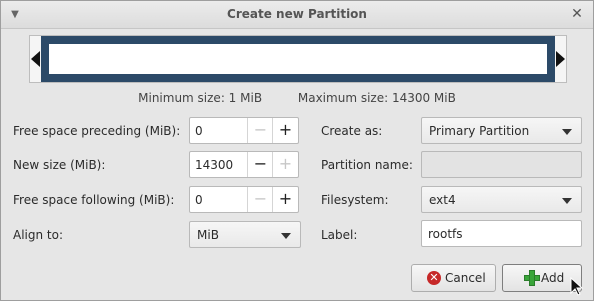 This screenshot has height=301, width=594. I want to click on cancel-button-label: Cancel, so click(465, 278).